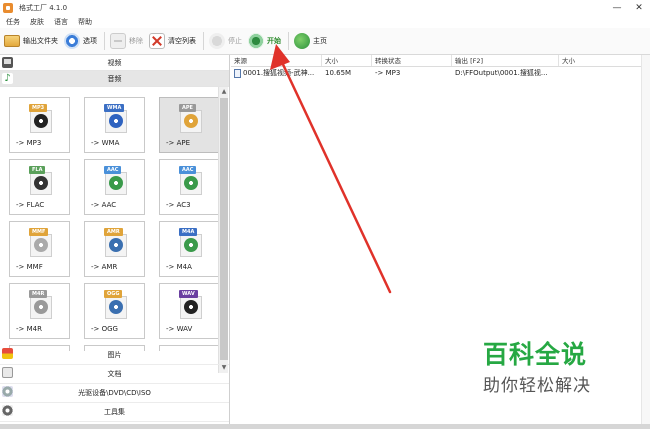 The image size is (650, 429). I want to click on remove-button: 移除, so click(126, 41).